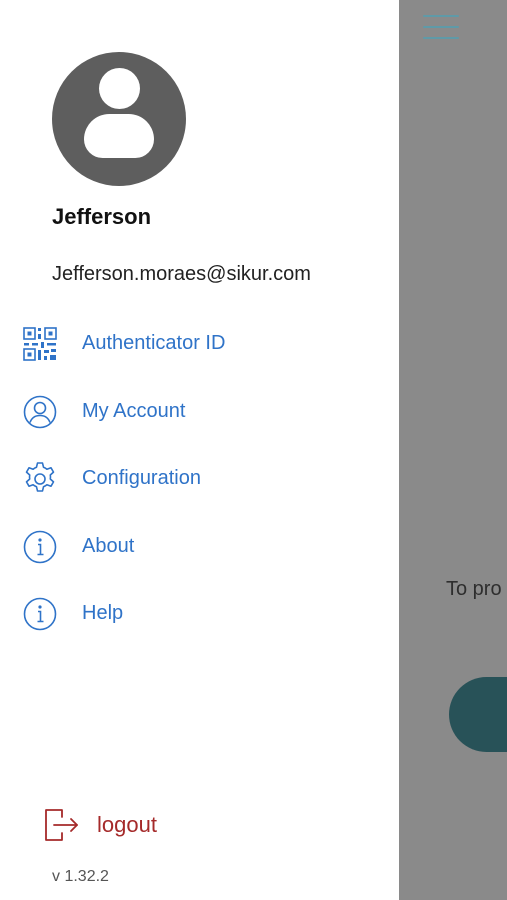 This screenshot has height=900, width=507. Describe the element at coordinates (199, 412) in the screenshot. I see `menu-item-my-account: My Account` at that location.